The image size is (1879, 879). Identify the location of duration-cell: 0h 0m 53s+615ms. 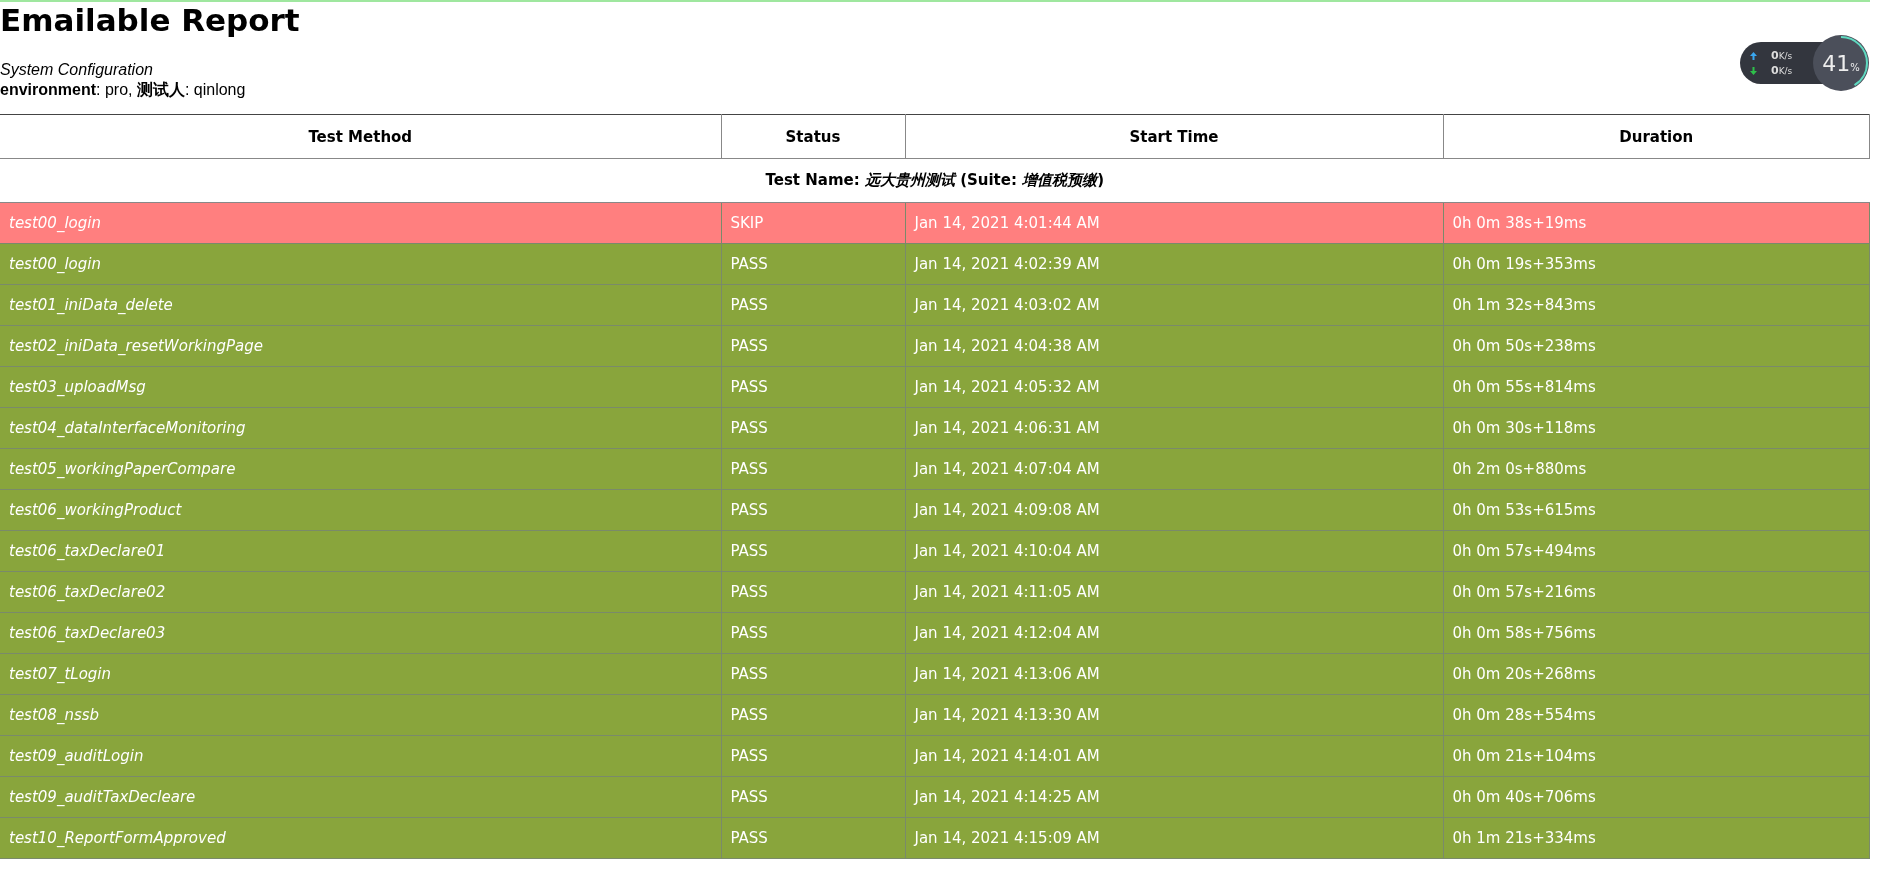
(1656, 510).